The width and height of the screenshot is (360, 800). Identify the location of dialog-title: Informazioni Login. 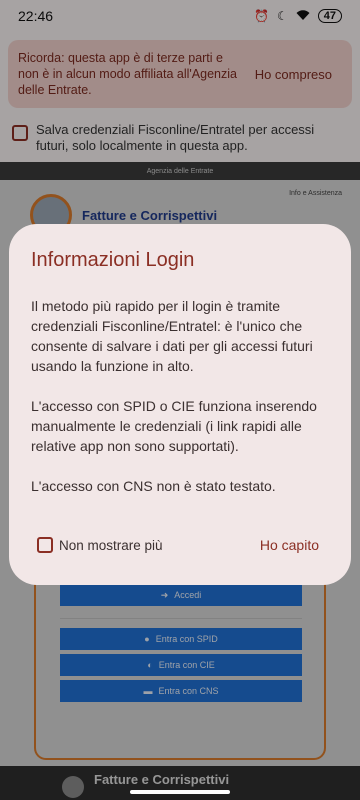
(113, 260).